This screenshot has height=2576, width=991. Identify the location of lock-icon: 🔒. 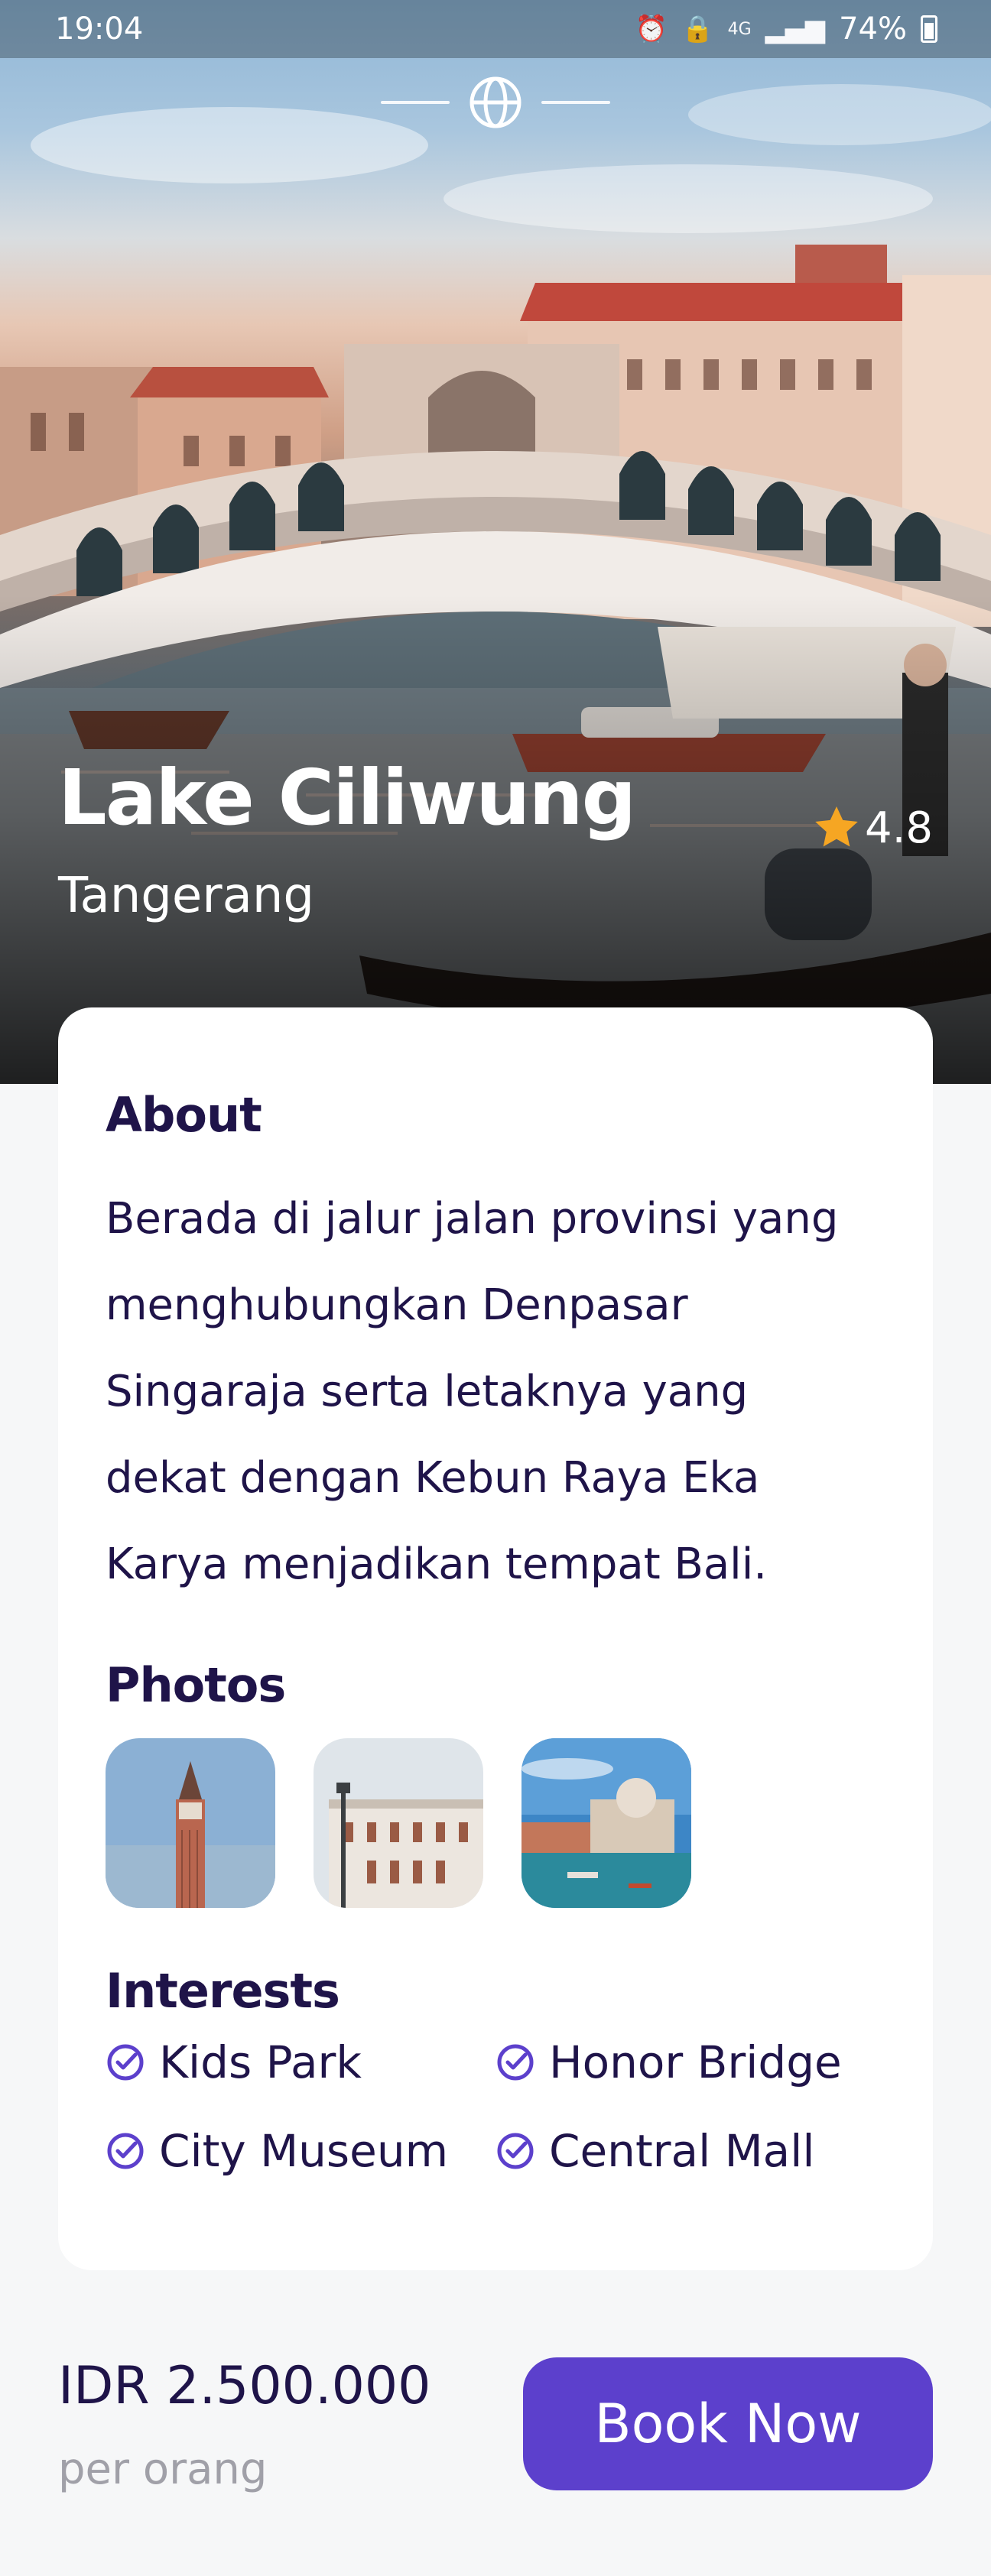
(698, 29).